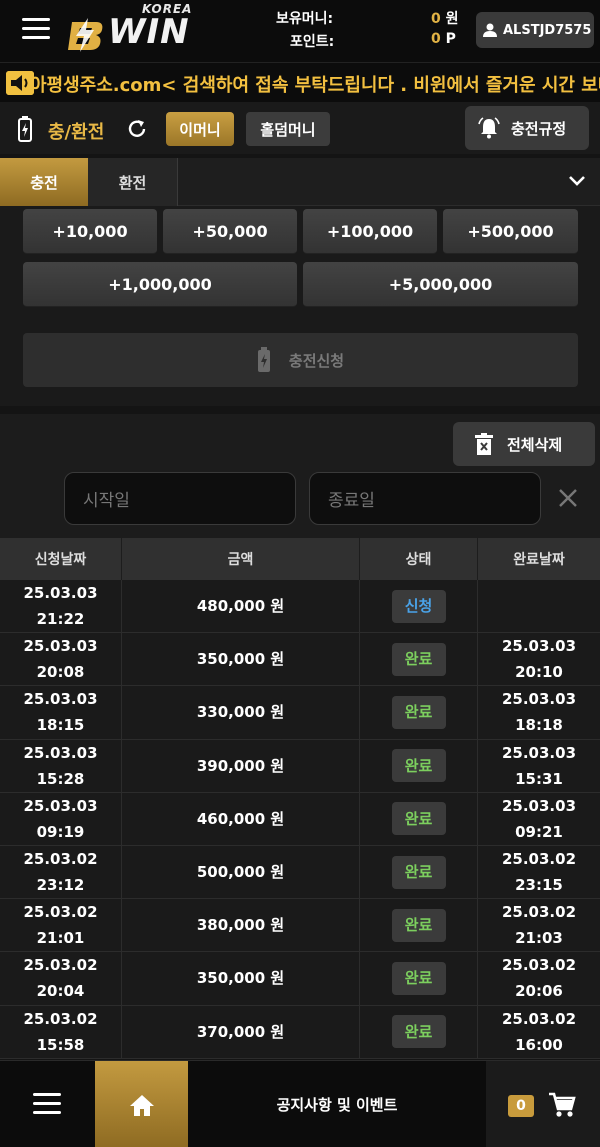  Describe the element at coordinates (60, 619) in the screenshot. I see `request-time: 21:22` at that location.